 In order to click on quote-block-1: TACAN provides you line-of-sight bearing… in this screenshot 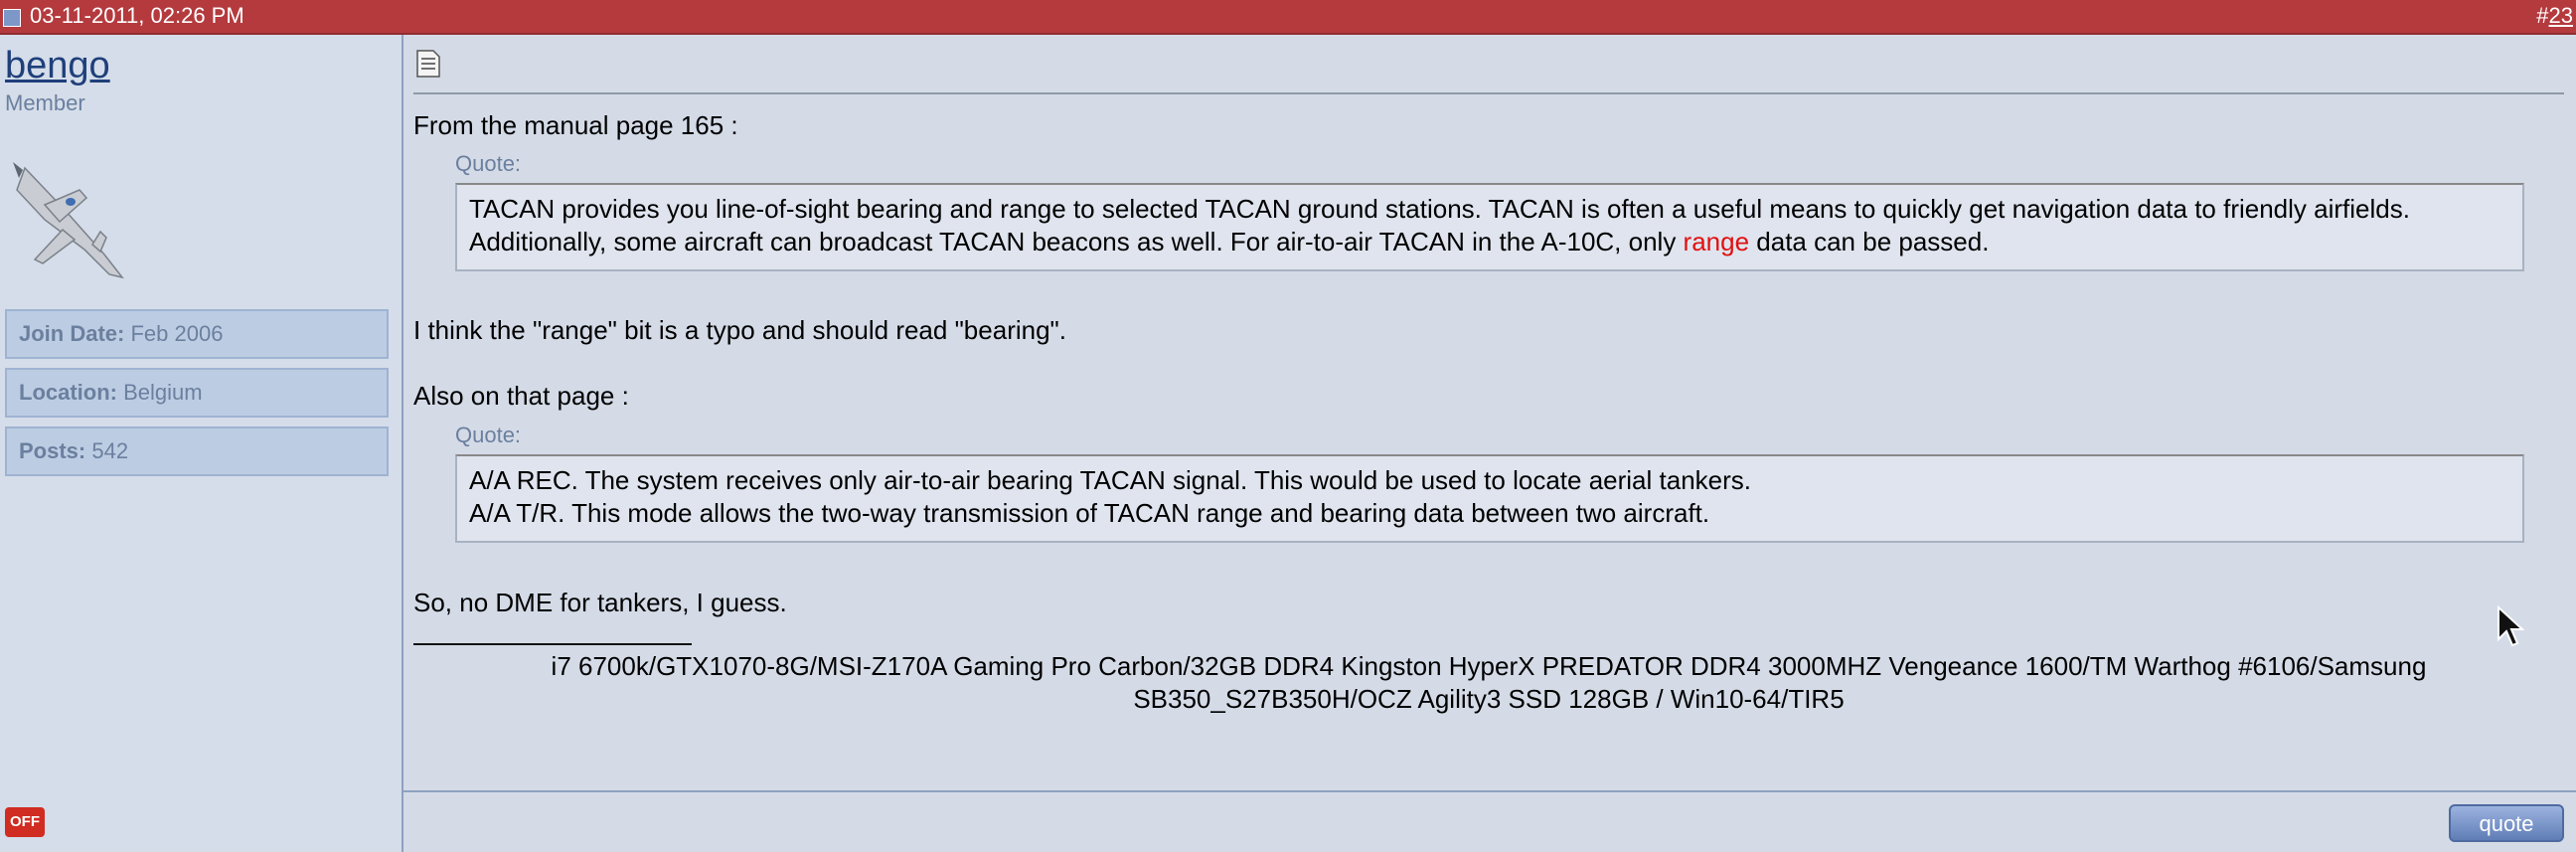, I will do `click(1489, 227)`.